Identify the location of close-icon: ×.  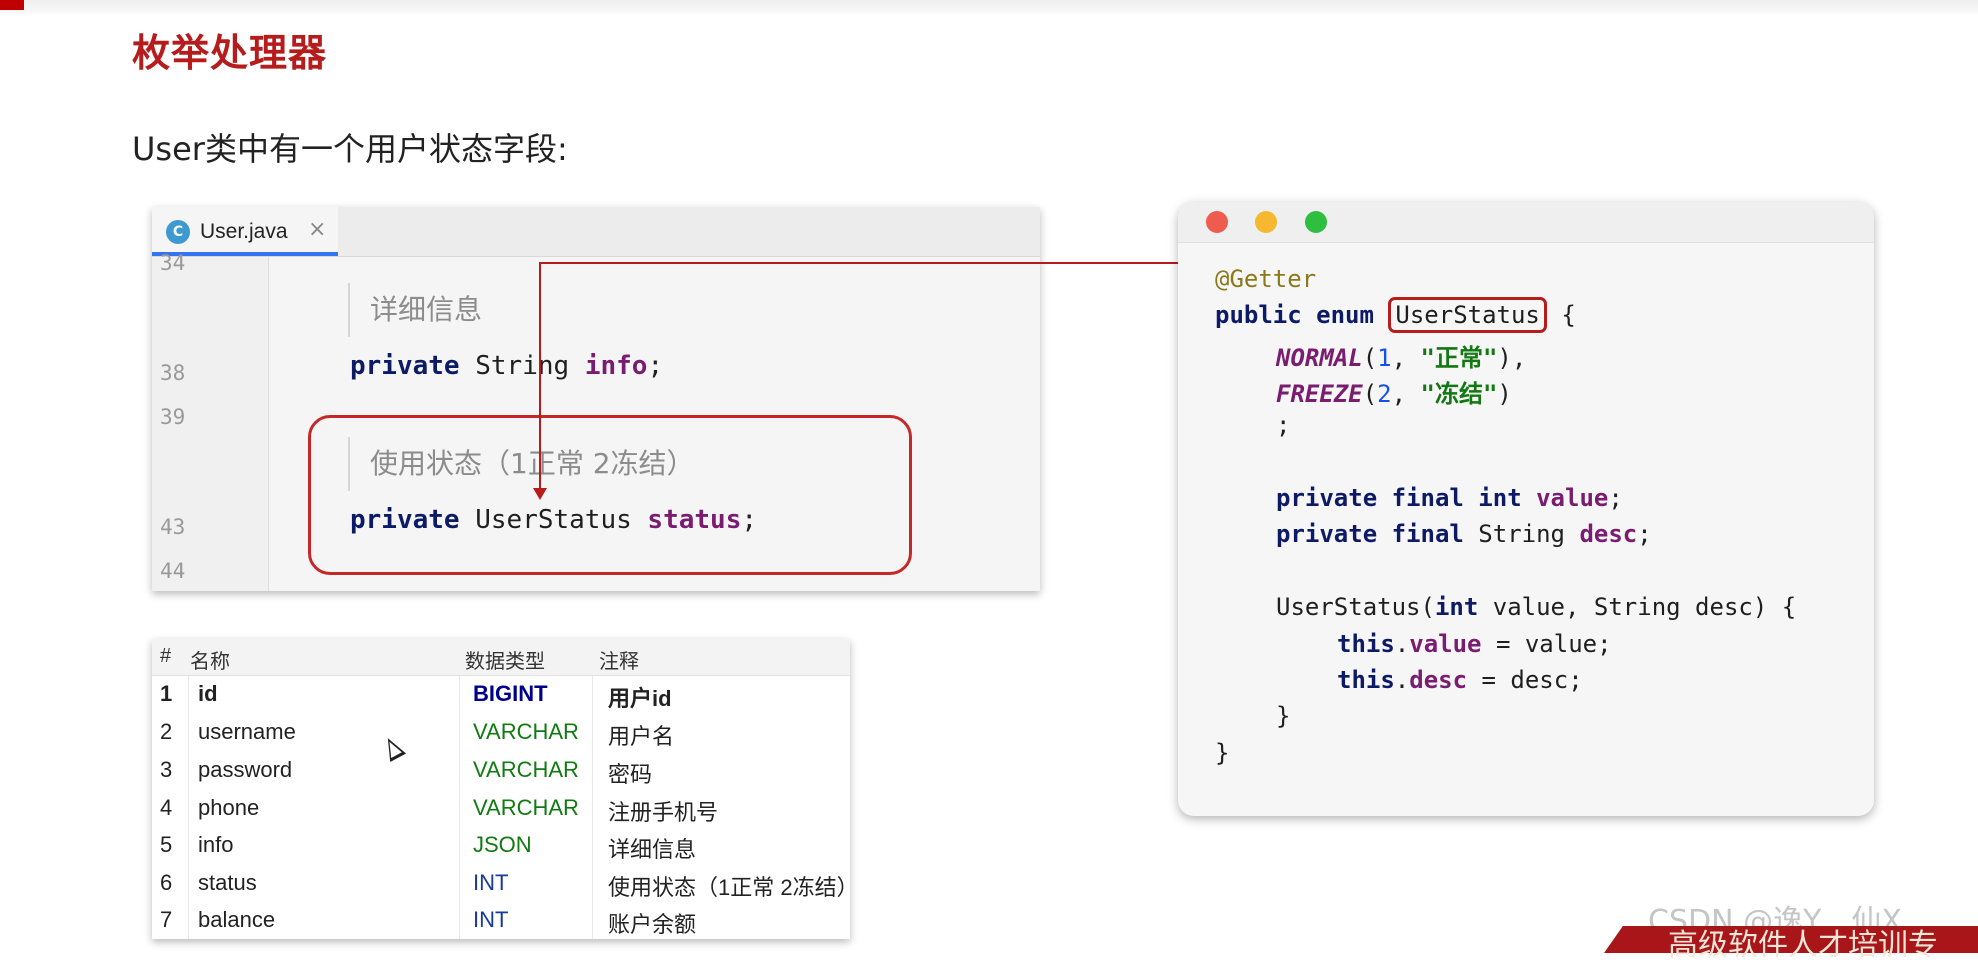
(317, 229).